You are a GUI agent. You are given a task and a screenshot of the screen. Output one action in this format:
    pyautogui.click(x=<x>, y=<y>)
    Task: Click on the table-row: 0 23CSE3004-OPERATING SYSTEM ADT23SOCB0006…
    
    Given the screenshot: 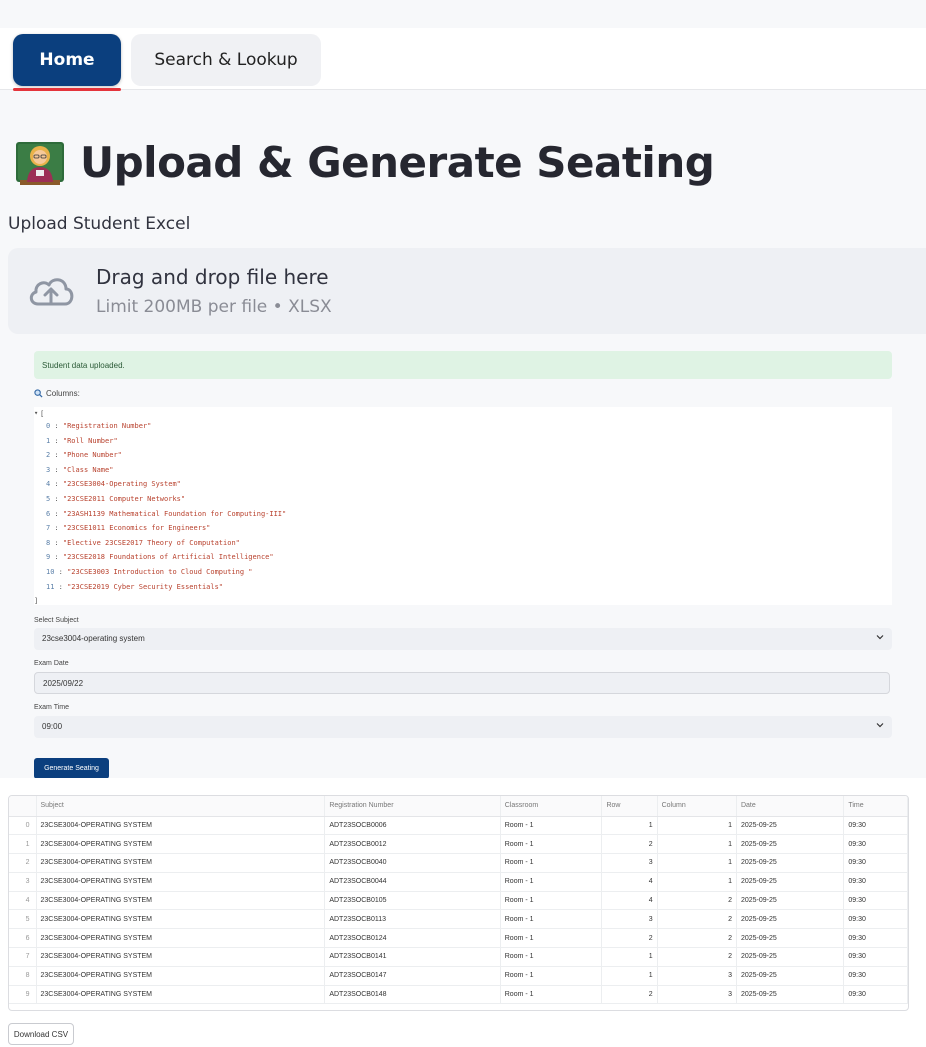 What is the action you would take?
    pyautogui.click(x=458, y=826)
    